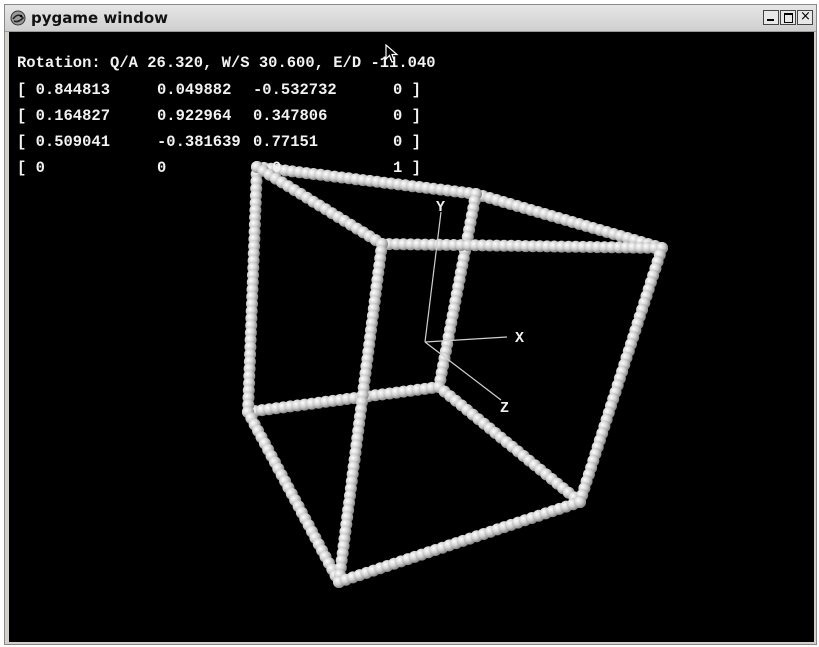  What do you see at coordinates (520, 338) in the screenshot?
I see `x-axis-label: X` at bounding box center [520, 338].